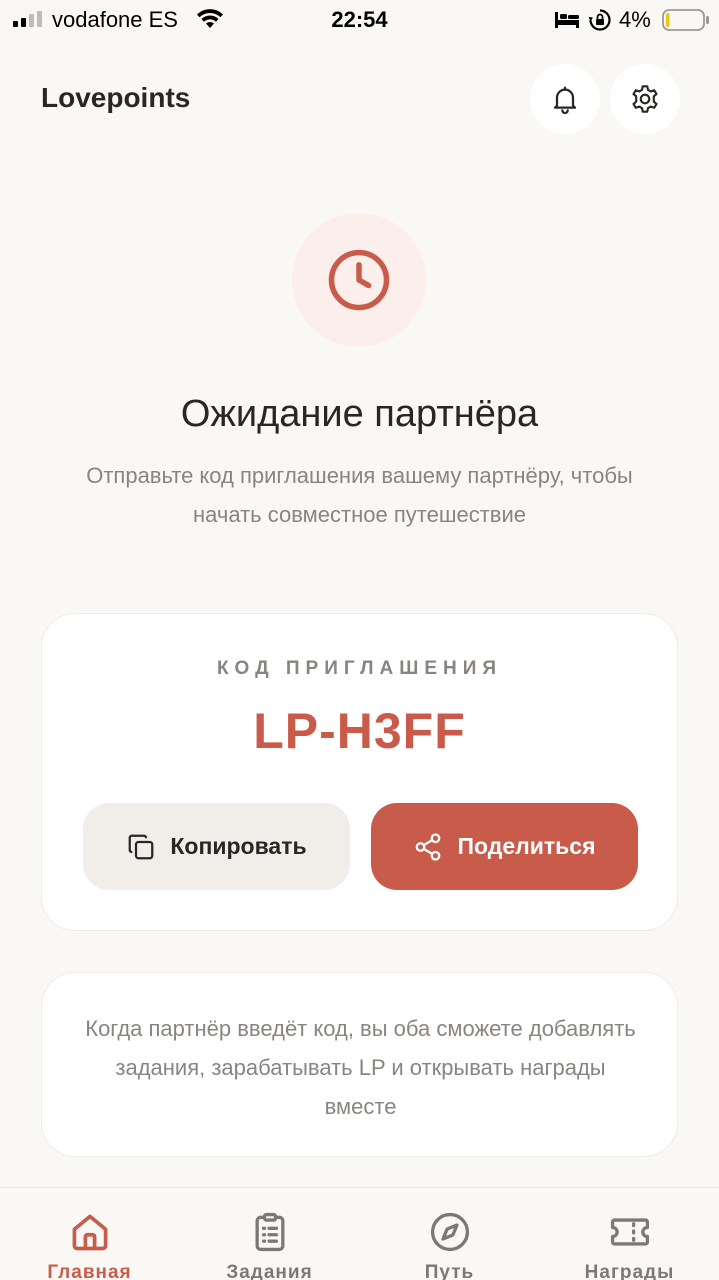 This screenshot has height=1280, width=719. I want to click on ticket-icon, so click(629, 1232).